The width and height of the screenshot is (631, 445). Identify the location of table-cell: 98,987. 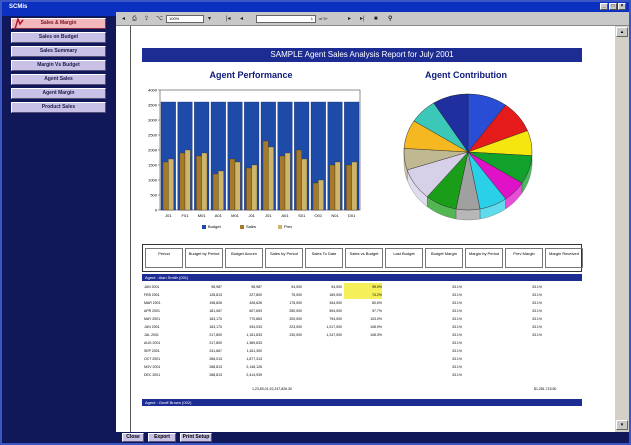
(256, 287).